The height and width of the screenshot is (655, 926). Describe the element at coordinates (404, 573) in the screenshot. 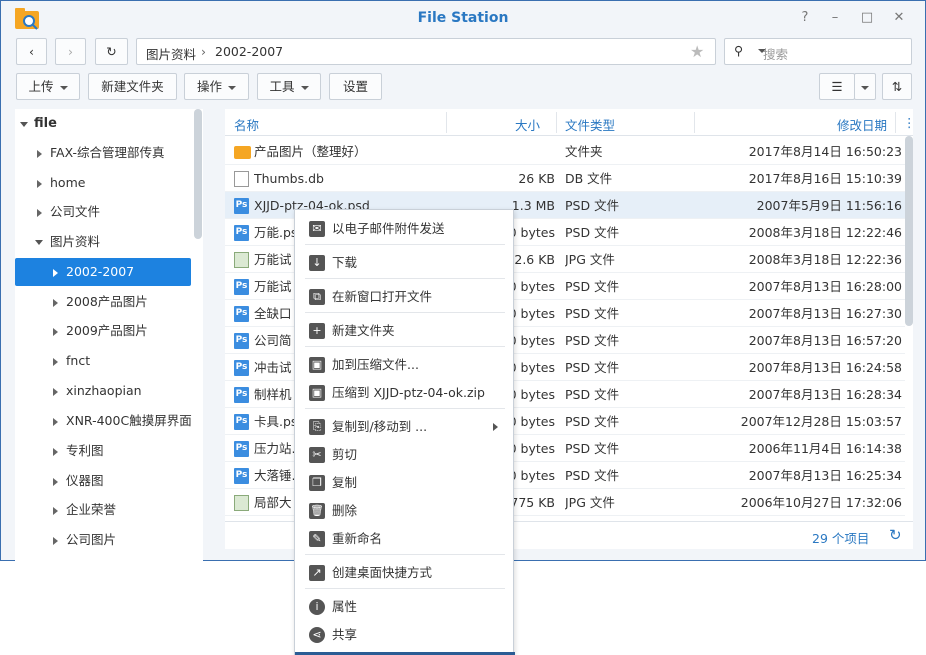

I see `context-menu-item: ↗ 创建桌面快捷方式` at that location.